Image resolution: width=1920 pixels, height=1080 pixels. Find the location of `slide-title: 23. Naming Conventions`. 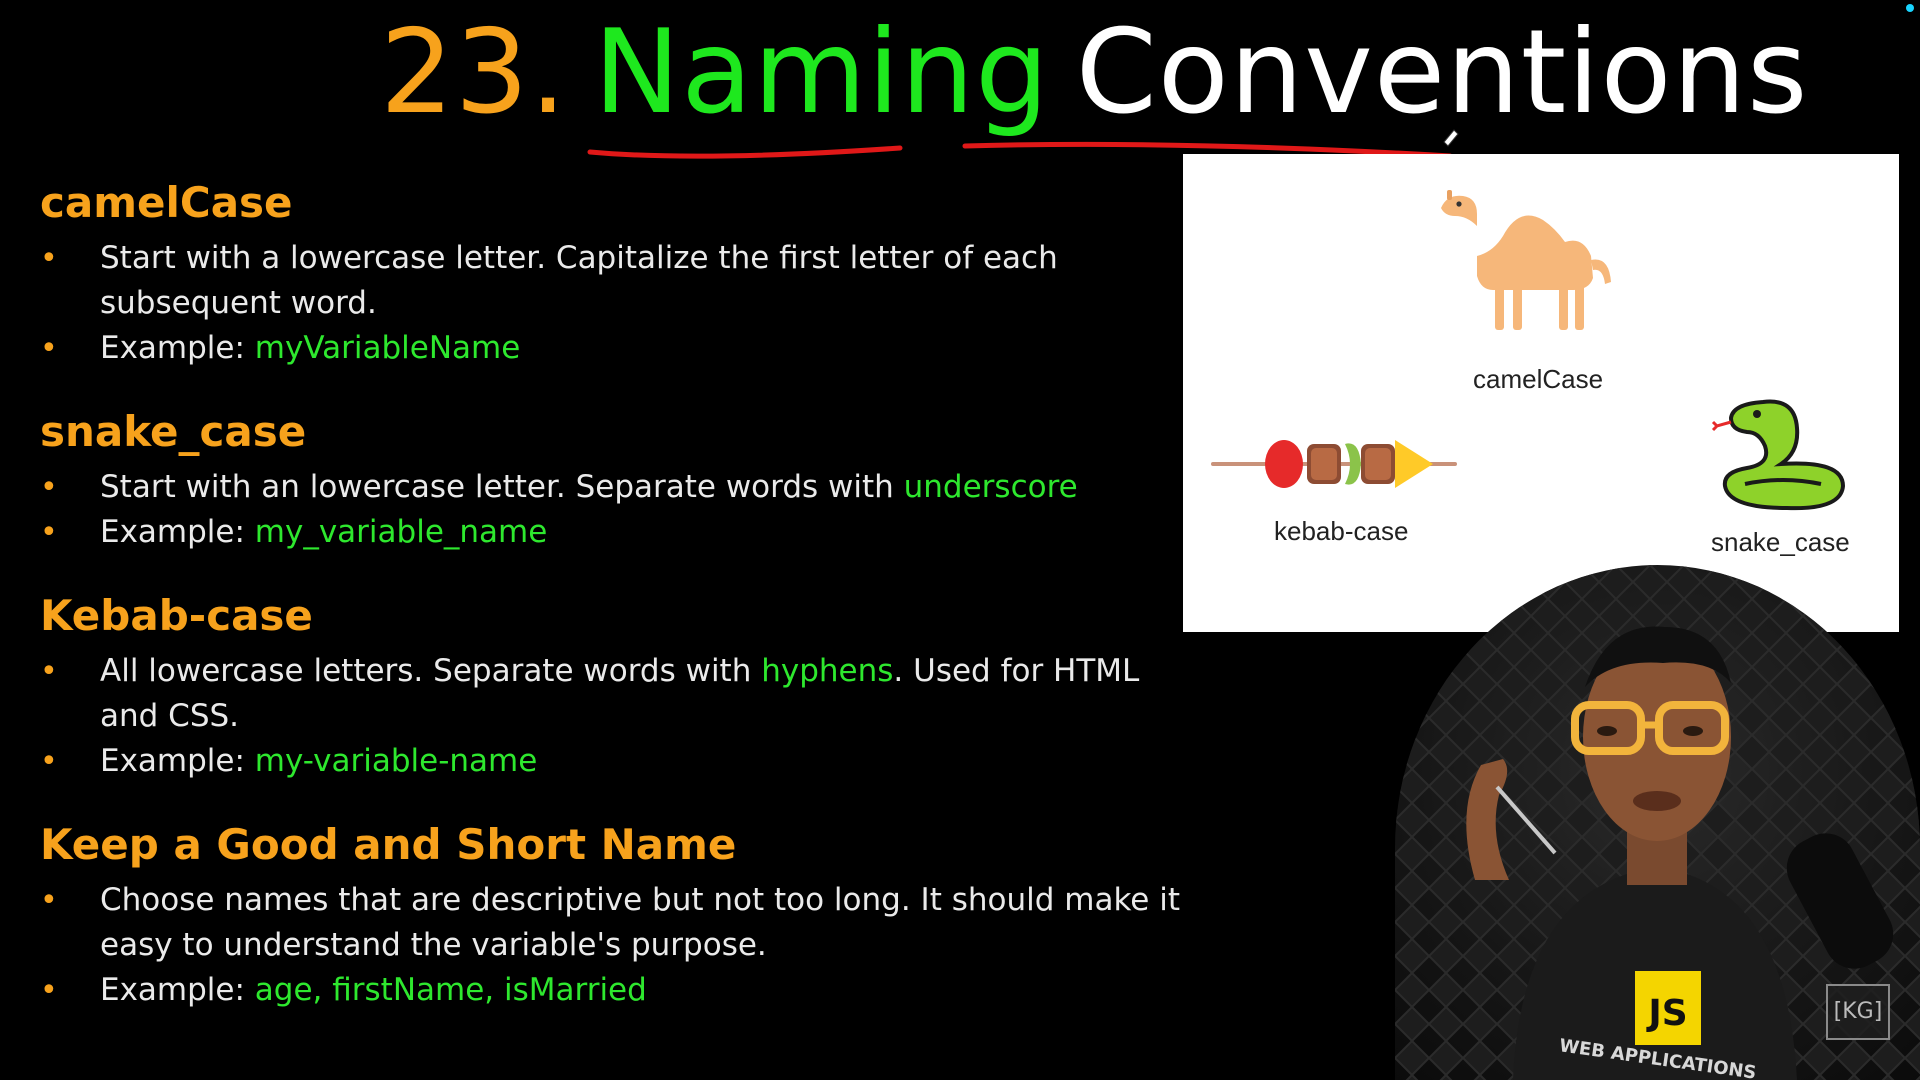

slide-title: 23. Naming Conventions is located at coordinates (1093, 72).